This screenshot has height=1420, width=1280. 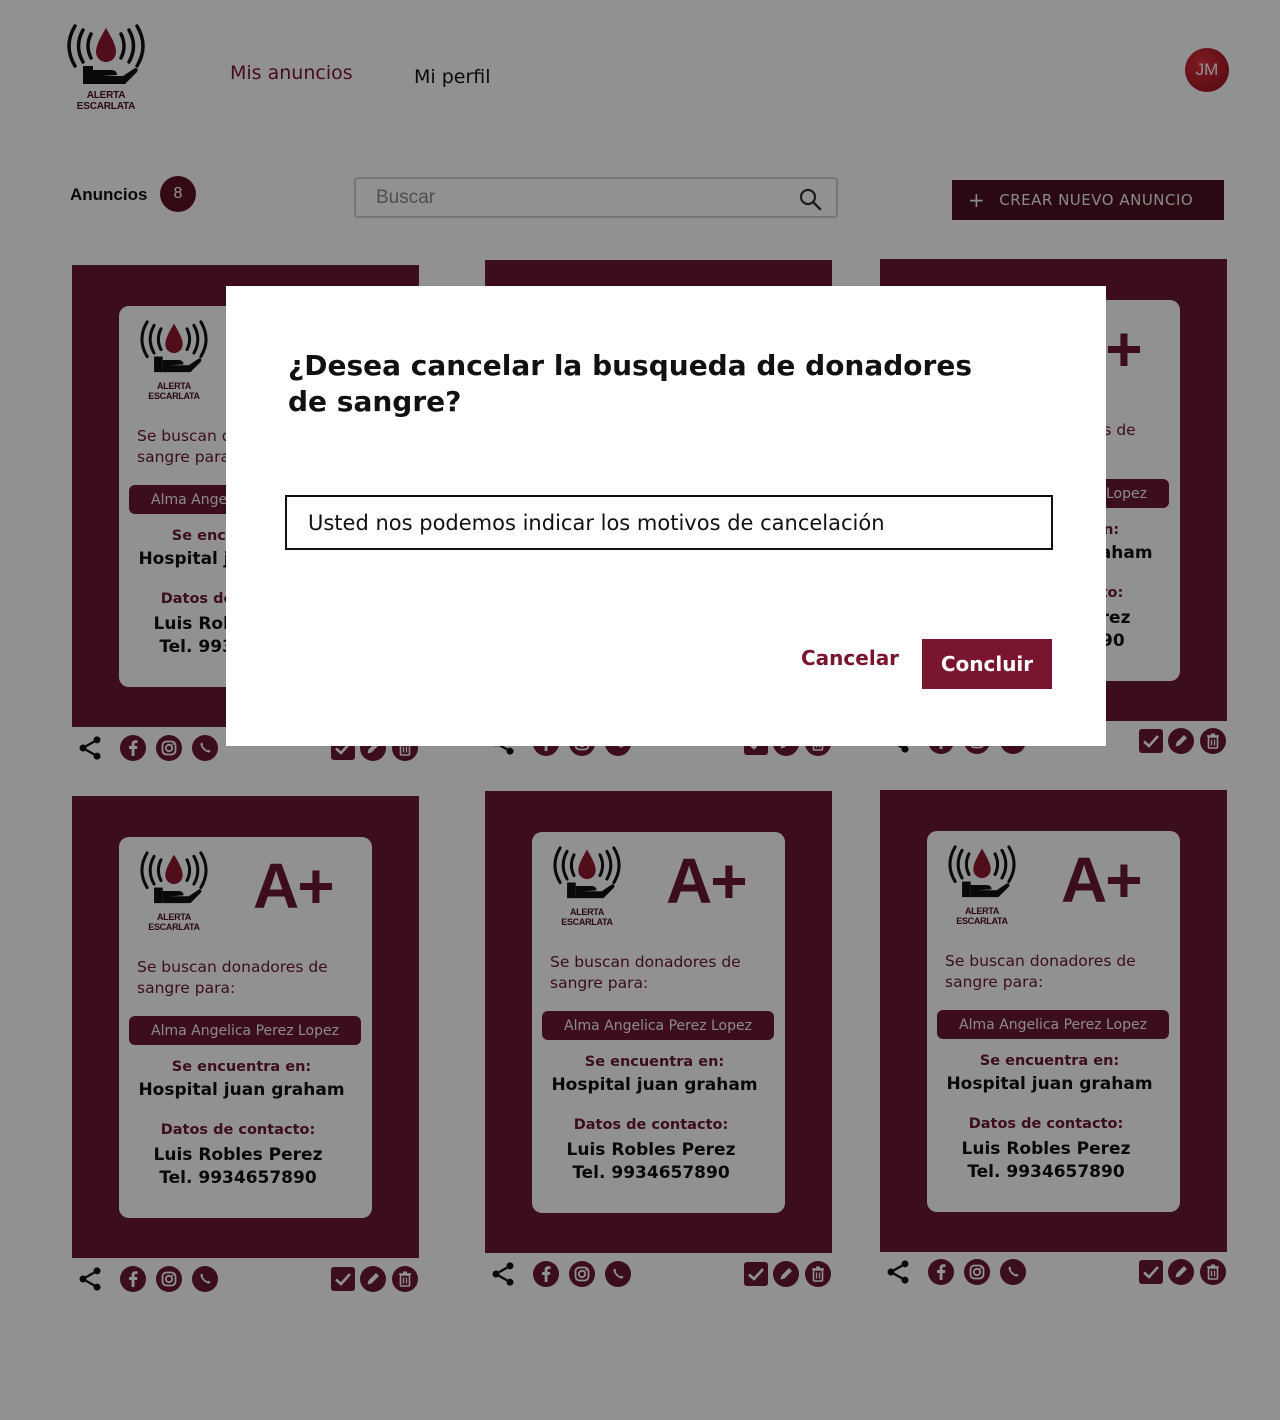 What do you see at coordinates (850, 658) in the screenshot?
I see `cancel-button: Cancelar` at bounding box center [850, 658].